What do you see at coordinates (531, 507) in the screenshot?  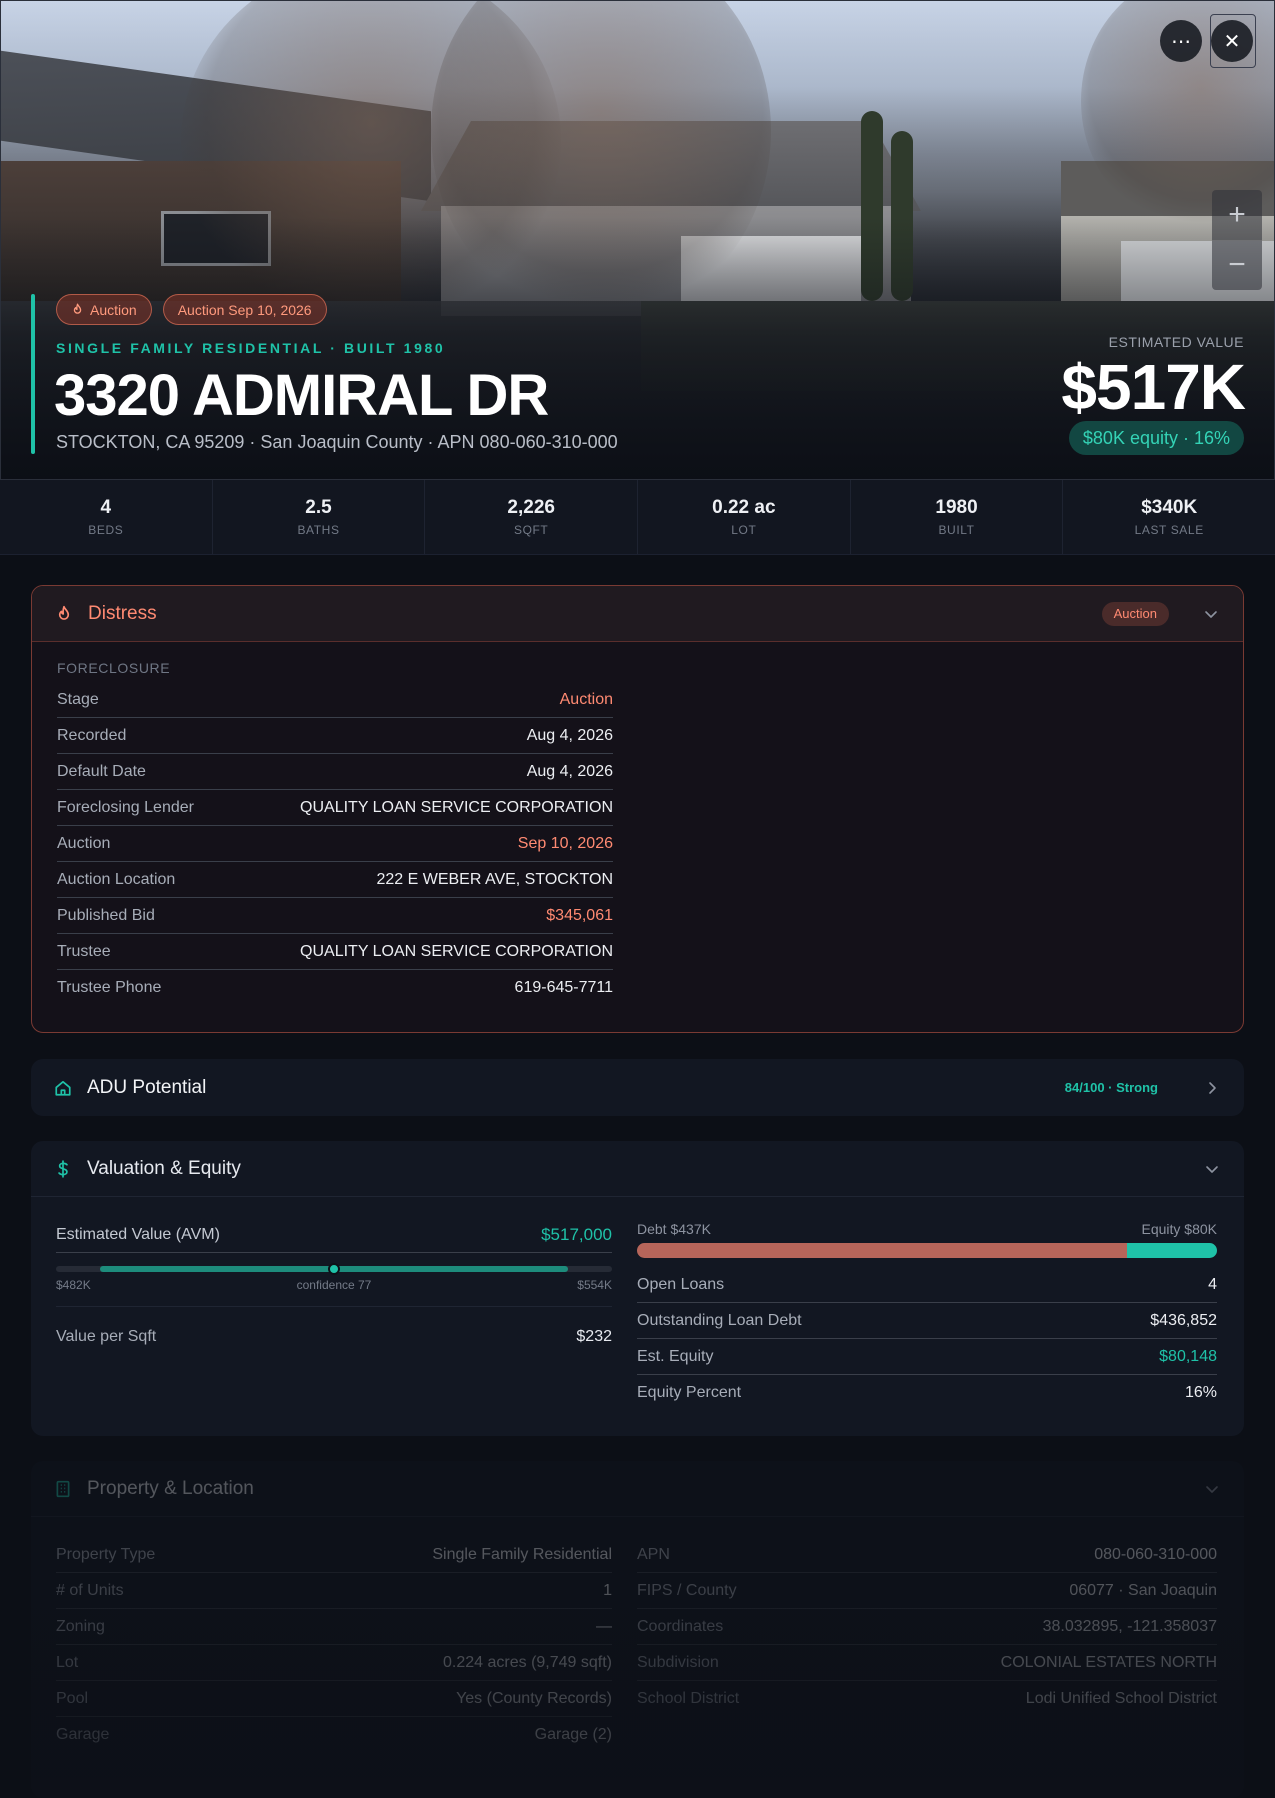 I see `stat-value: 2,226` at bounding box center [531, 507].